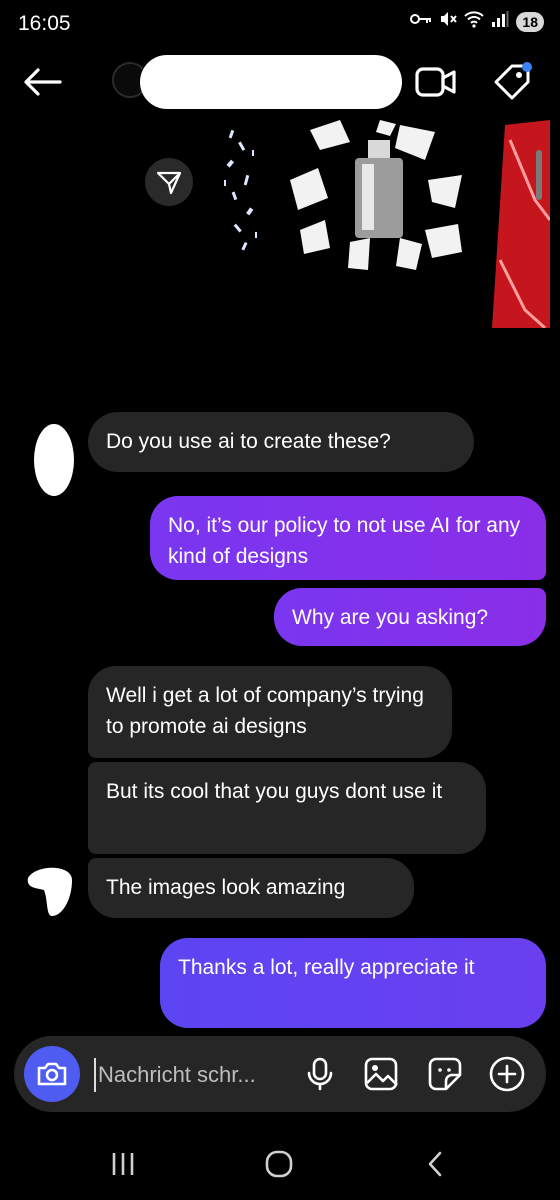 This screenshot has height=1200, width=560. I want to click on sticker-icon, so click(445, 1074).